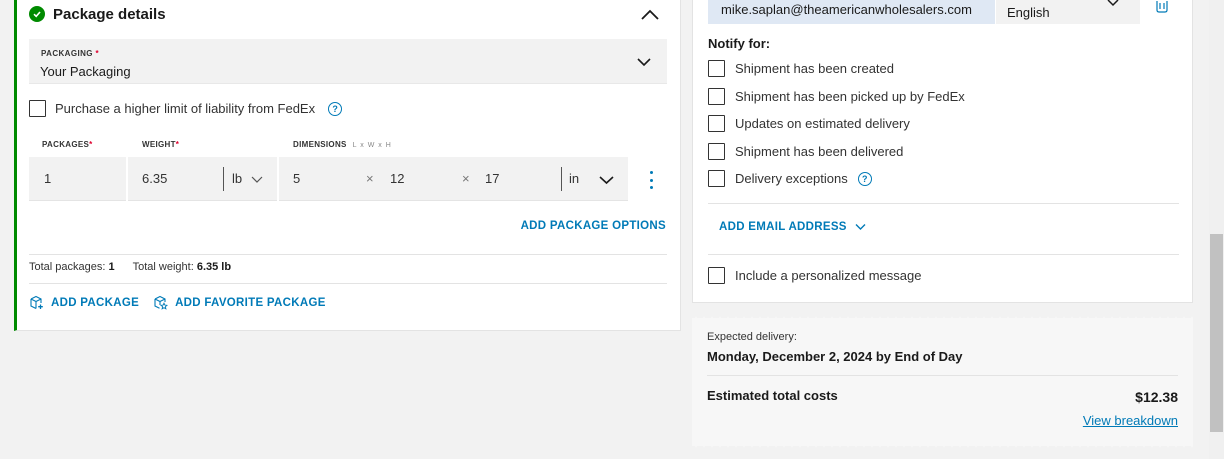  What do you see at coordinates (37, 108) in the screenshot?
I see `liability-checkbox` at bounding box center [37, 108].